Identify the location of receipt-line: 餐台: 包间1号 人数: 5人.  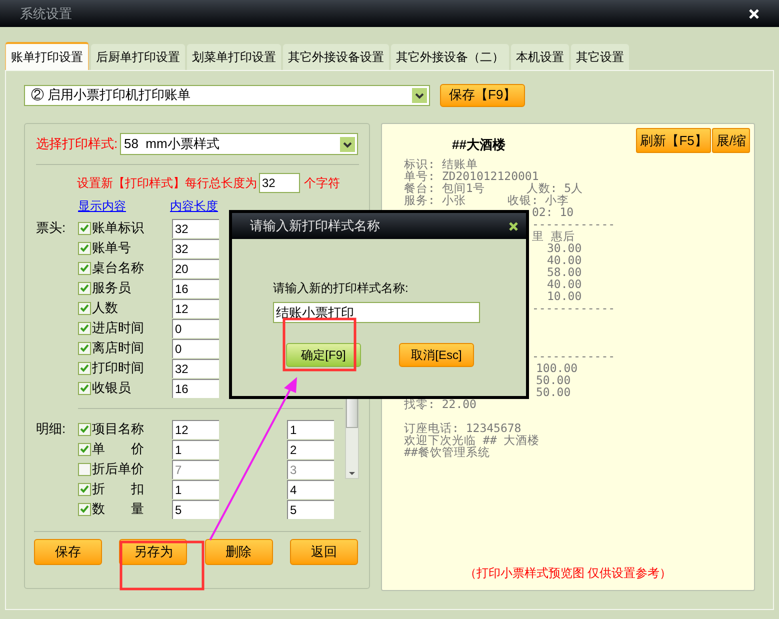
(494, 187).